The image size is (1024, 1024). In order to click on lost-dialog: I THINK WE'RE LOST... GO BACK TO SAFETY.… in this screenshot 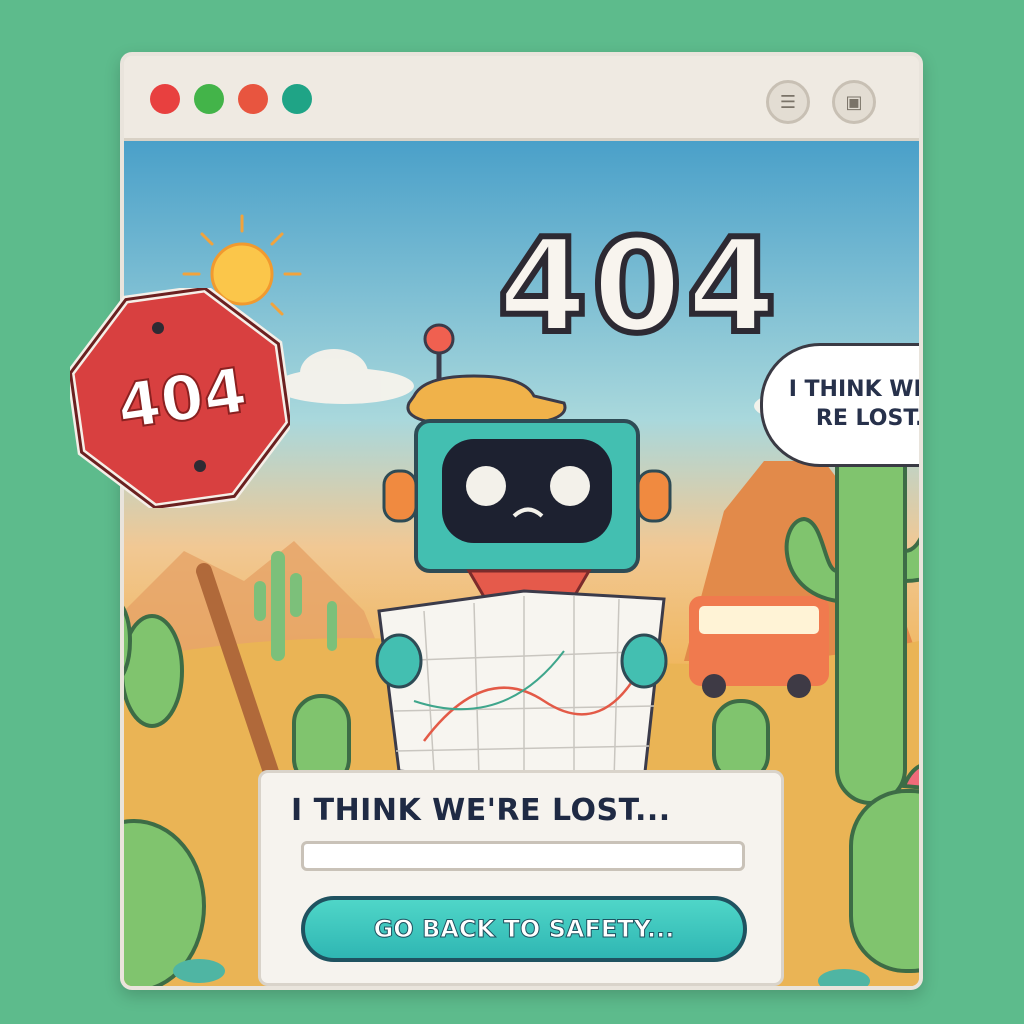, I will do `click(521, 878)`.